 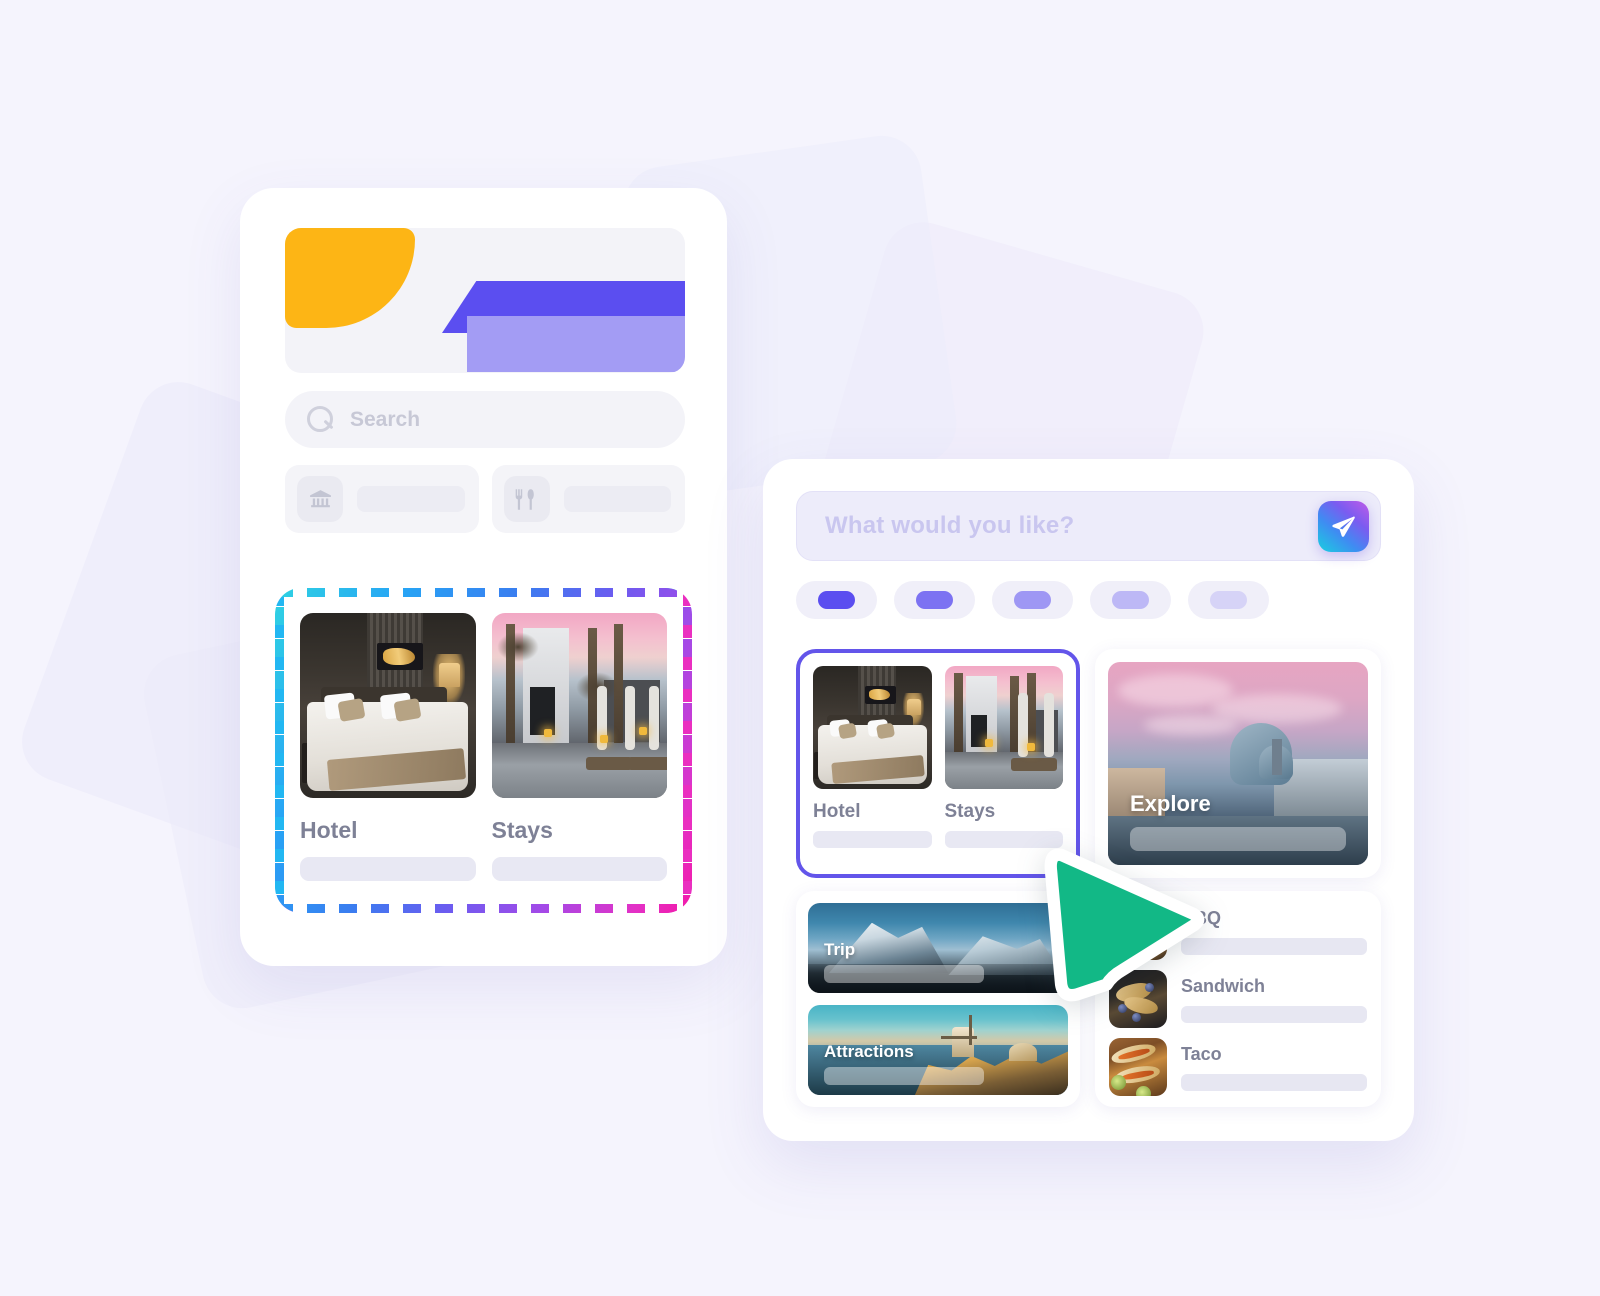 I want to click on food-name: Taco, so click(x=1201, y=1053).